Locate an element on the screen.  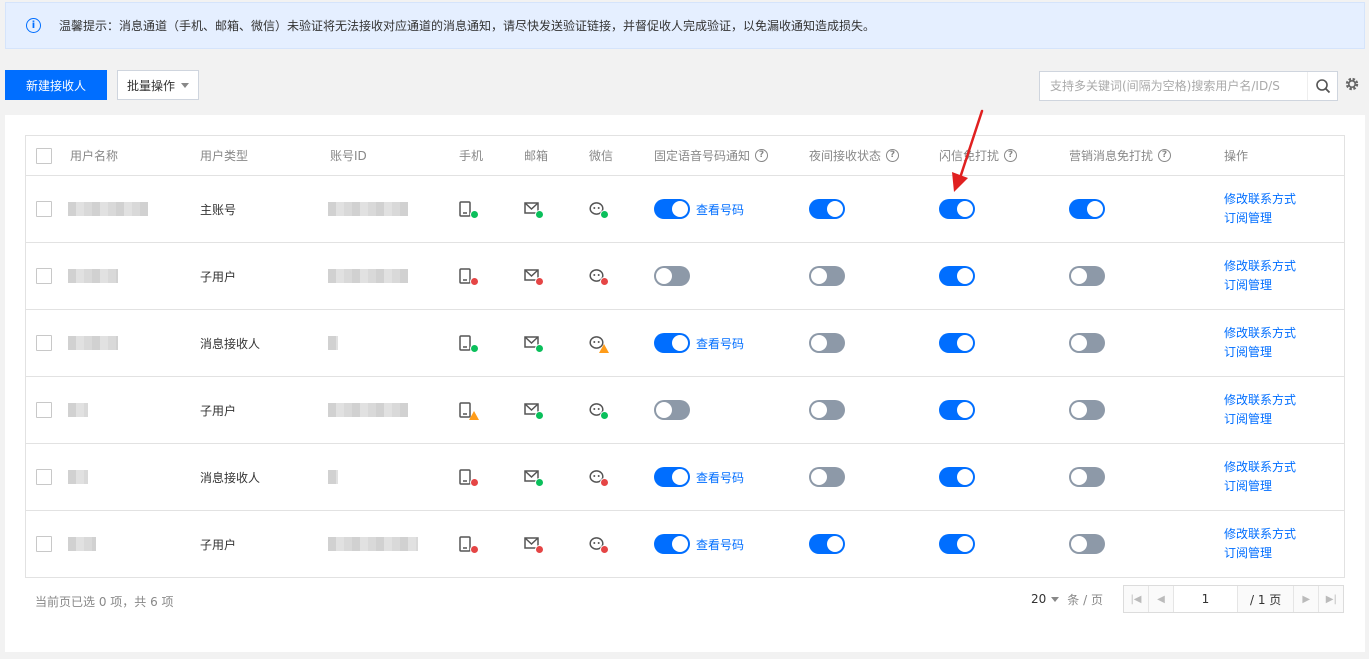
page-navigator: |◀ ◀ / 1 页 ▶ ▶| is located at coordinates (1233, 599).